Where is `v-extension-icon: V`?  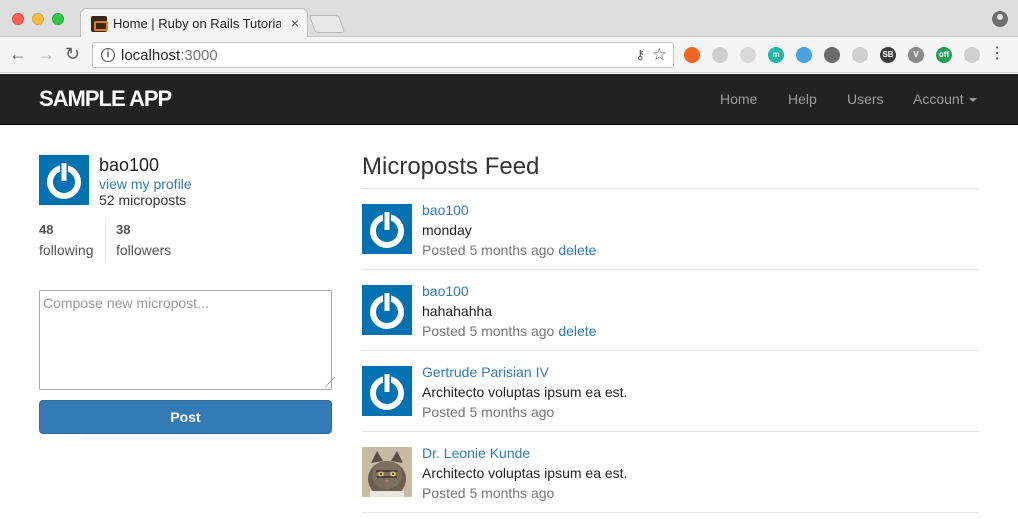
v-extension-icon: V is located at coordinates (916, 55).